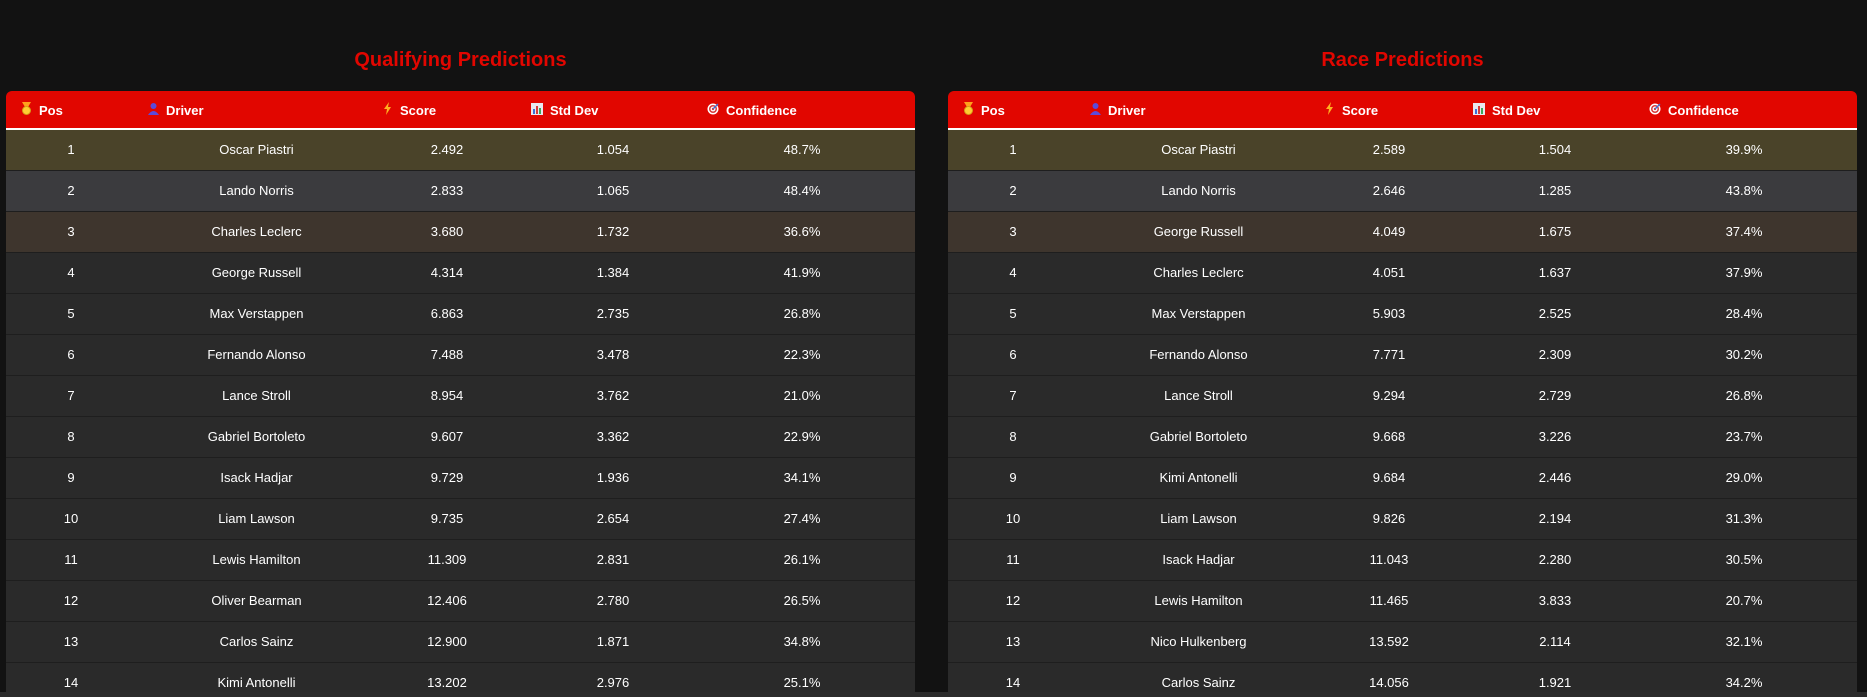 The width and height of the screenshot is (1867, 697). Describe the element at coordinates (1555, 641) in the screenshot. I see `std-dev-cell: 2.114` at that location.